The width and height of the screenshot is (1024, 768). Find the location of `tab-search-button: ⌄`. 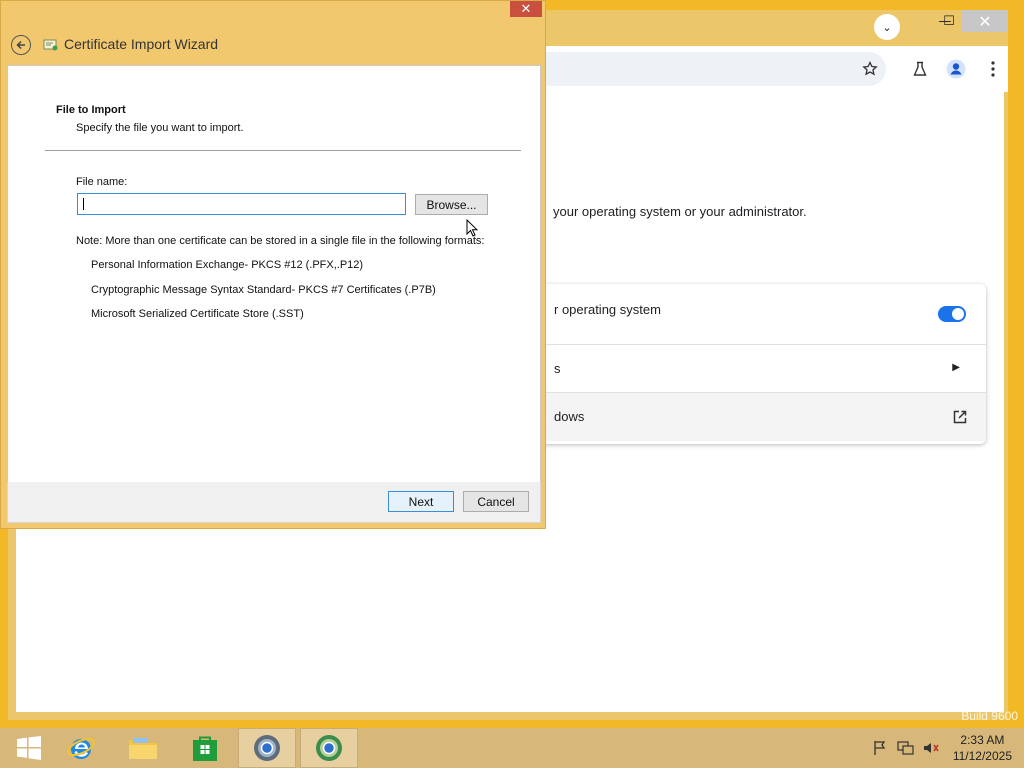

tab-search-button: ⌄ is located at coordinates (887, 27).